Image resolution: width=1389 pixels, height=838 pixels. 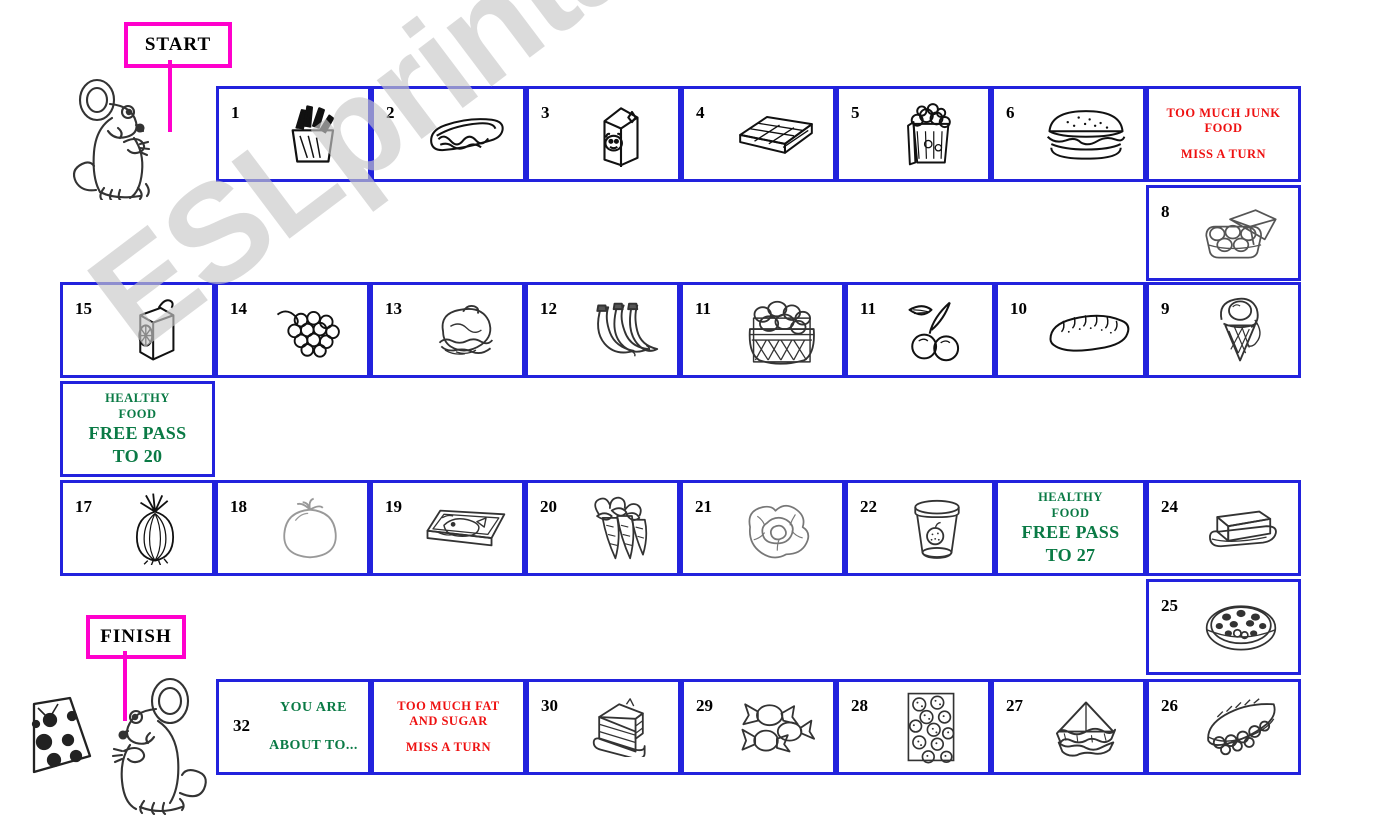 I want to click on cell-number: 32, so click(x=241, y=725).